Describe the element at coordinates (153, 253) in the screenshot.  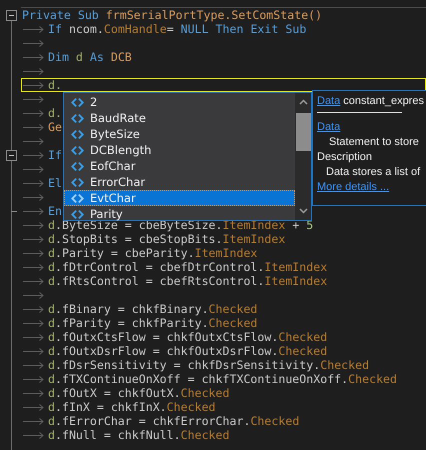
I see `code-text: d.Parity = cbeParity.ItemIndex` at that location.